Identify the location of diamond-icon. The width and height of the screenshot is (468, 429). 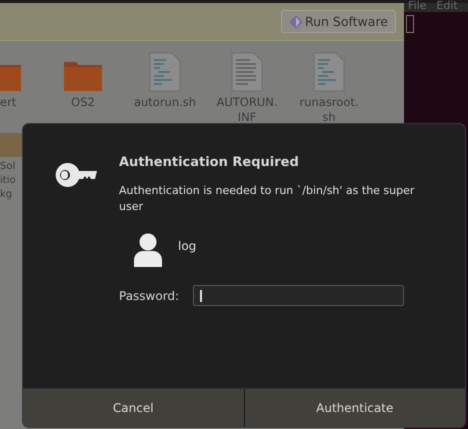
(295, 21).